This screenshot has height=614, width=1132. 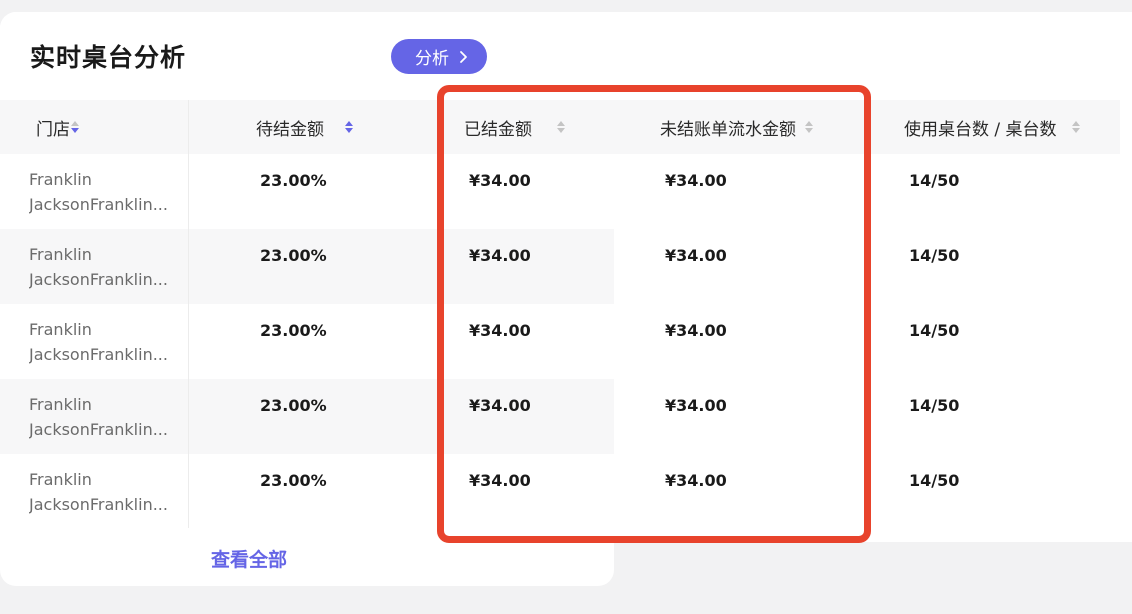 What do you see at coordinates (728, 129) in the screenshot?
I see `column-header-label: 未结账单流水金额` at bounding box center [728, 129].